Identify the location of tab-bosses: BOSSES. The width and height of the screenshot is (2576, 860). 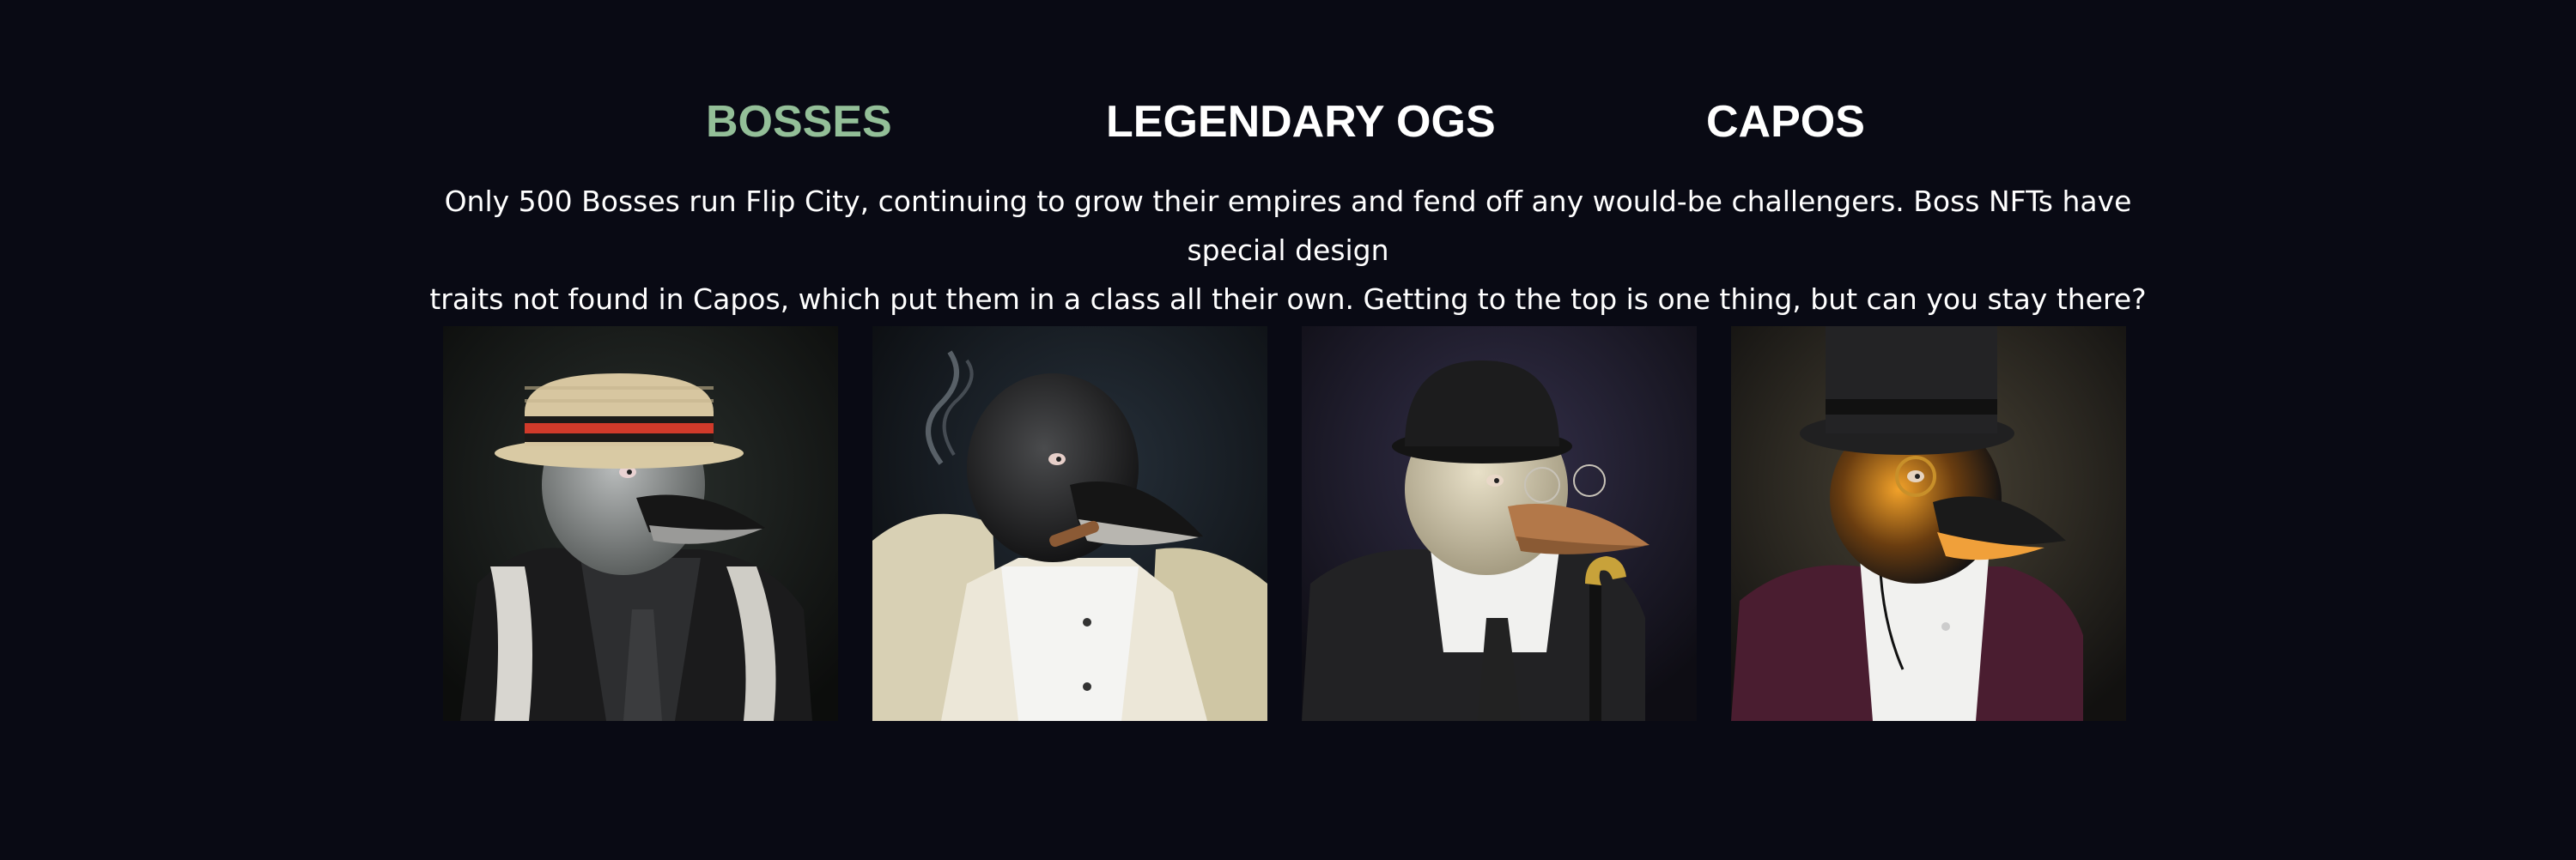
(799, 122).